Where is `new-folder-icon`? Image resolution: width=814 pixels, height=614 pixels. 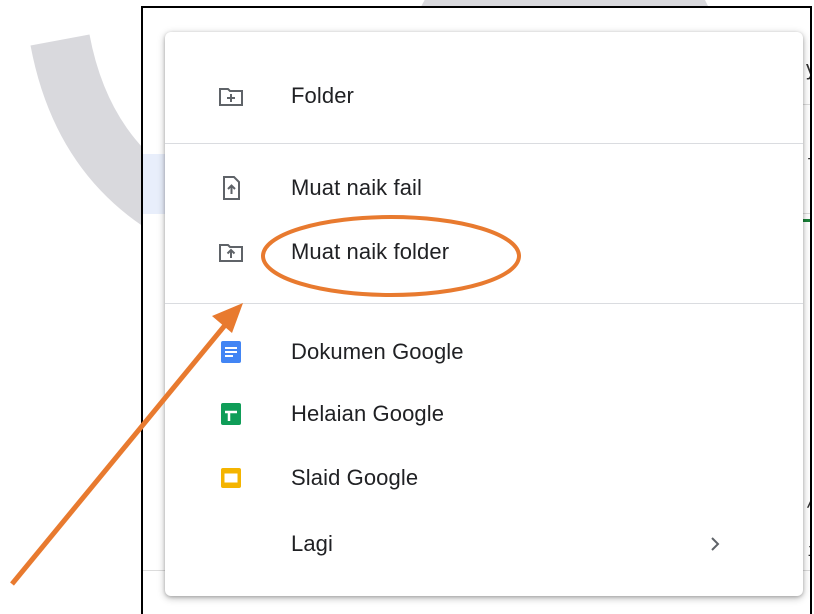 new-folder-icon is located at coordinates (231, 97).